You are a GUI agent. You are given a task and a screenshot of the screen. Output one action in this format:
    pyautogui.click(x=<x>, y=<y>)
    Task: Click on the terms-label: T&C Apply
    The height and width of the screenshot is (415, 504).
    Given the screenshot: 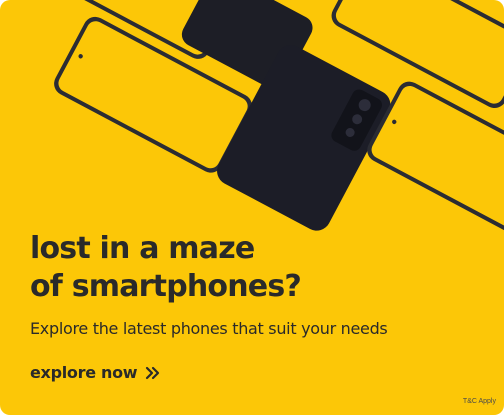 What is the action you would take?
    pyautogui.click(x=479, y=401)
    